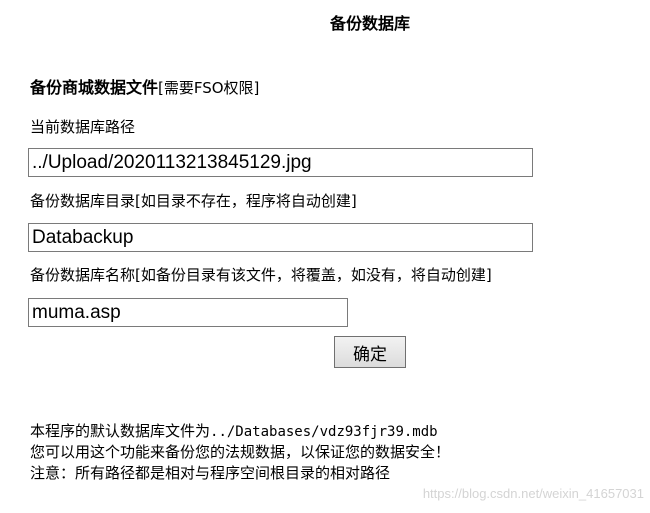  What do you see at coordinates (261, 275) in the screenshot?
I see `backup-name-label: 备份数据库名称[如备份目录有该文件，将覆盖，如没有，将自动创建]` at bounding box center [261, 275].